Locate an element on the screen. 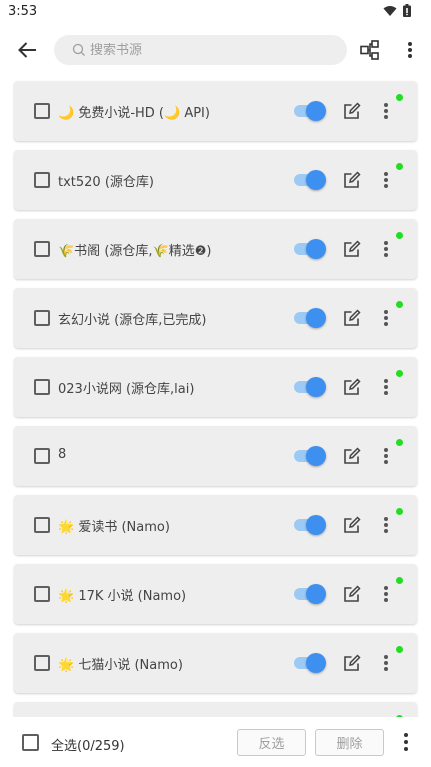 The image size is (431, 767). group-tree-button is located at coordinates (370, 50).